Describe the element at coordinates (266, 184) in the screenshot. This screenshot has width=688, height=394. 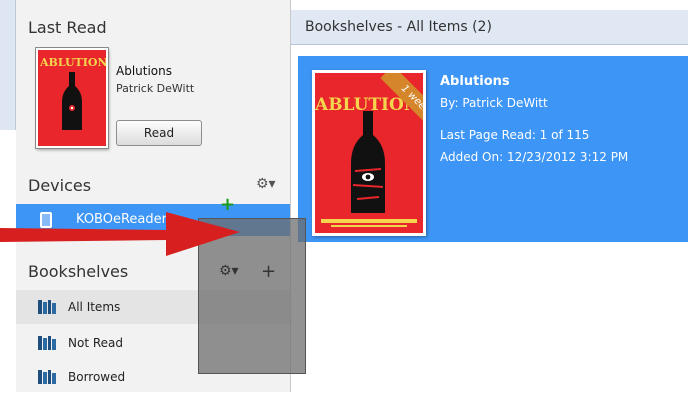
I see `devices-gear-icon: ⚙▾` at that location.